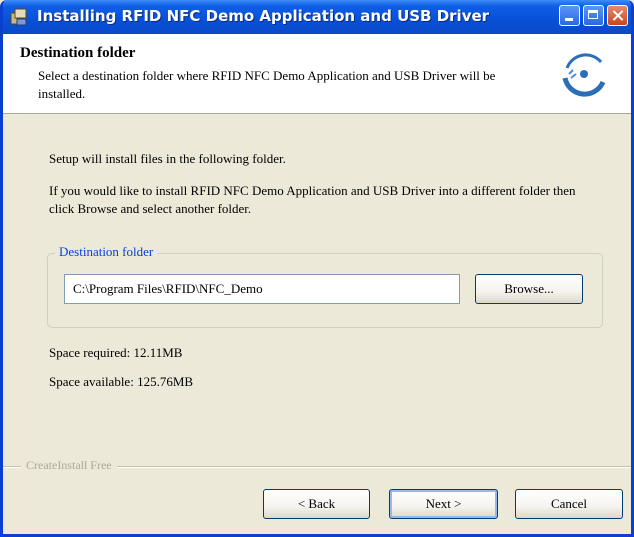 Image resolution: width=634 pixels, height=537 pixels. Describe the element at coordinates (569, 15) in the screenshot. I see `minimize-button` at that location.